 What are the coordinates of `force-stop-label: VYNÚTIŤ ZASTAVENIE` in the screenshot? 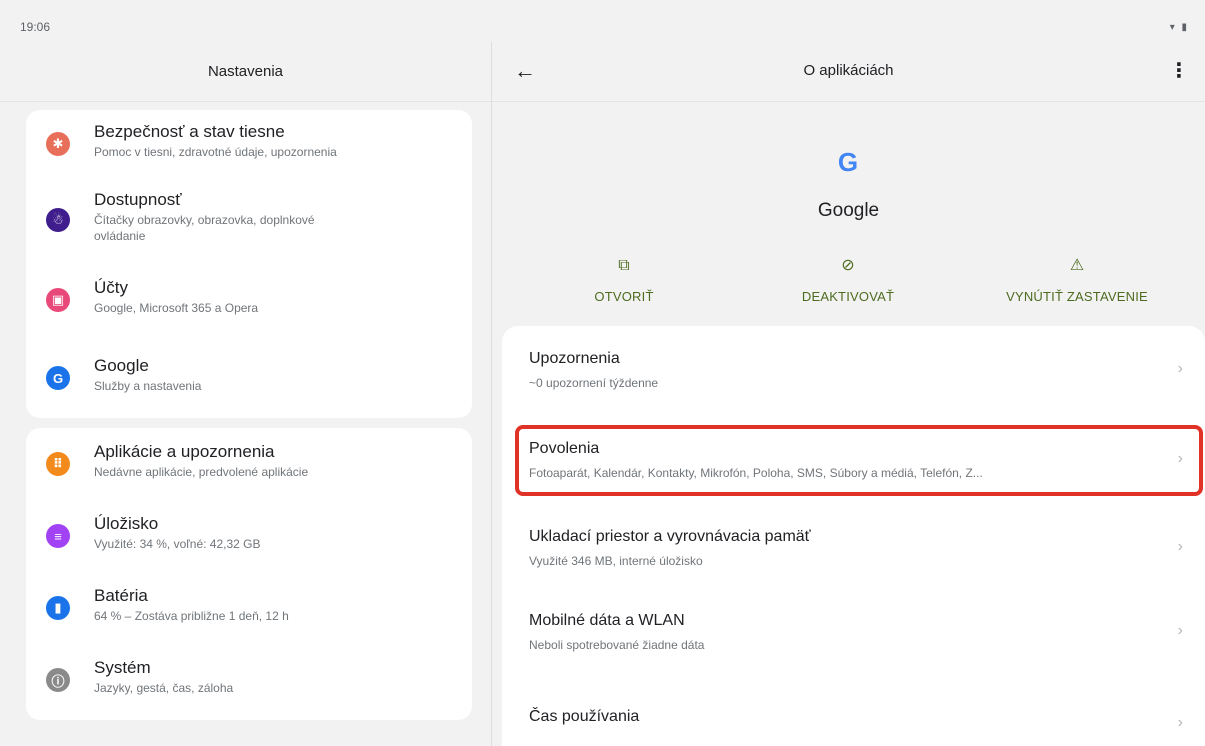 It's located at (1077, 296).